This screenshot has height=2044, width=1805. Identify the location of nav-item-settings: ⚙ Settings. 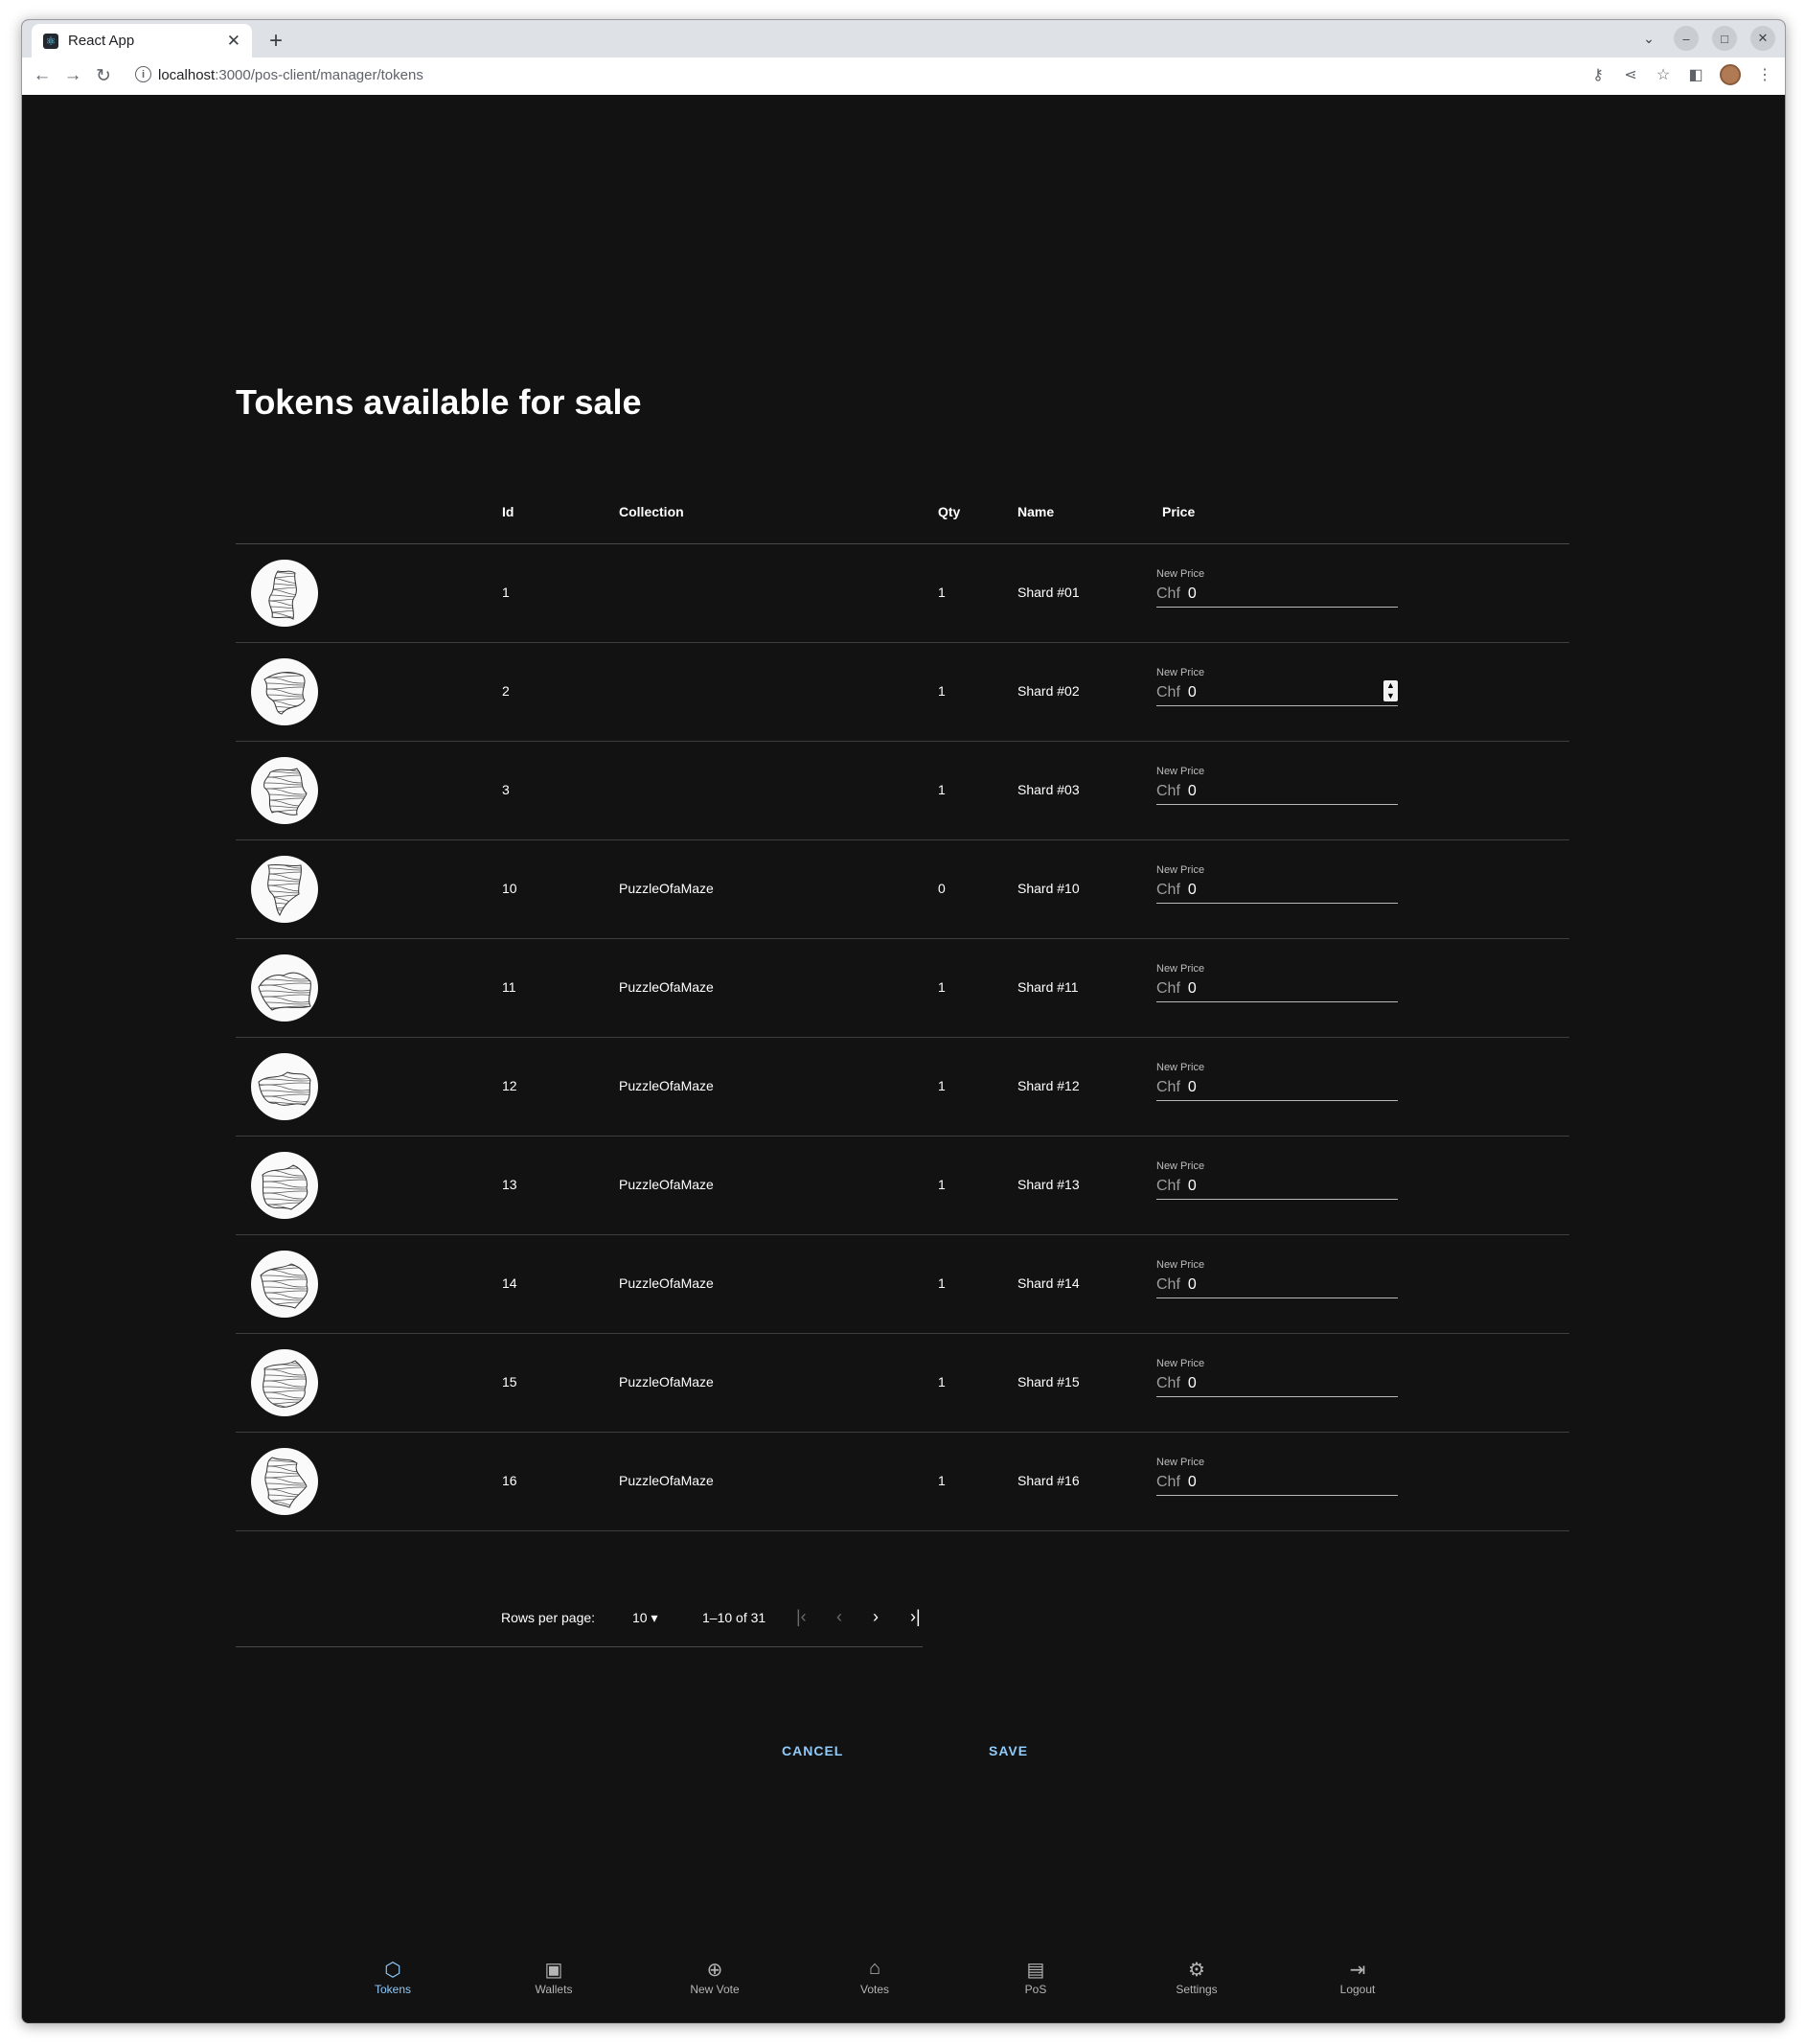
(1197, 1978).